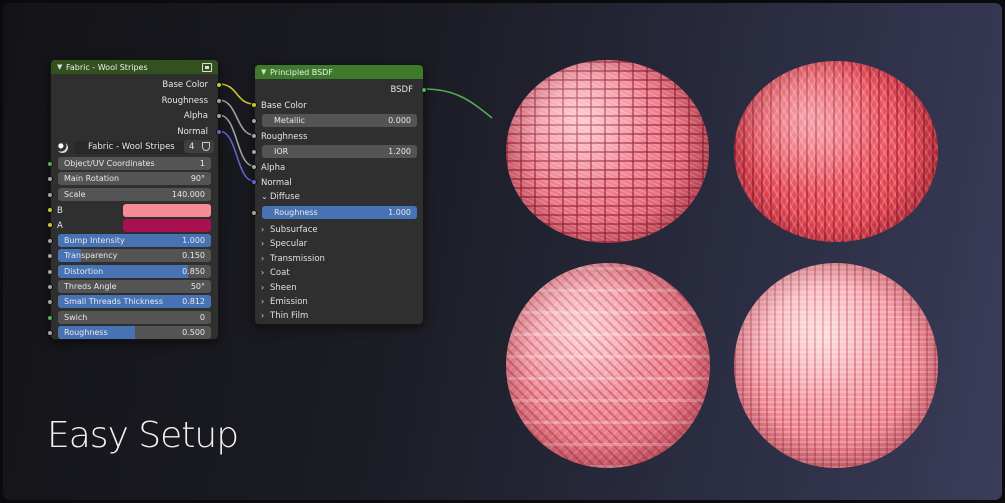 This screenshot has width=1005, height=503. I want to click on panel-transmission: › Transmission, so click(293, 258).